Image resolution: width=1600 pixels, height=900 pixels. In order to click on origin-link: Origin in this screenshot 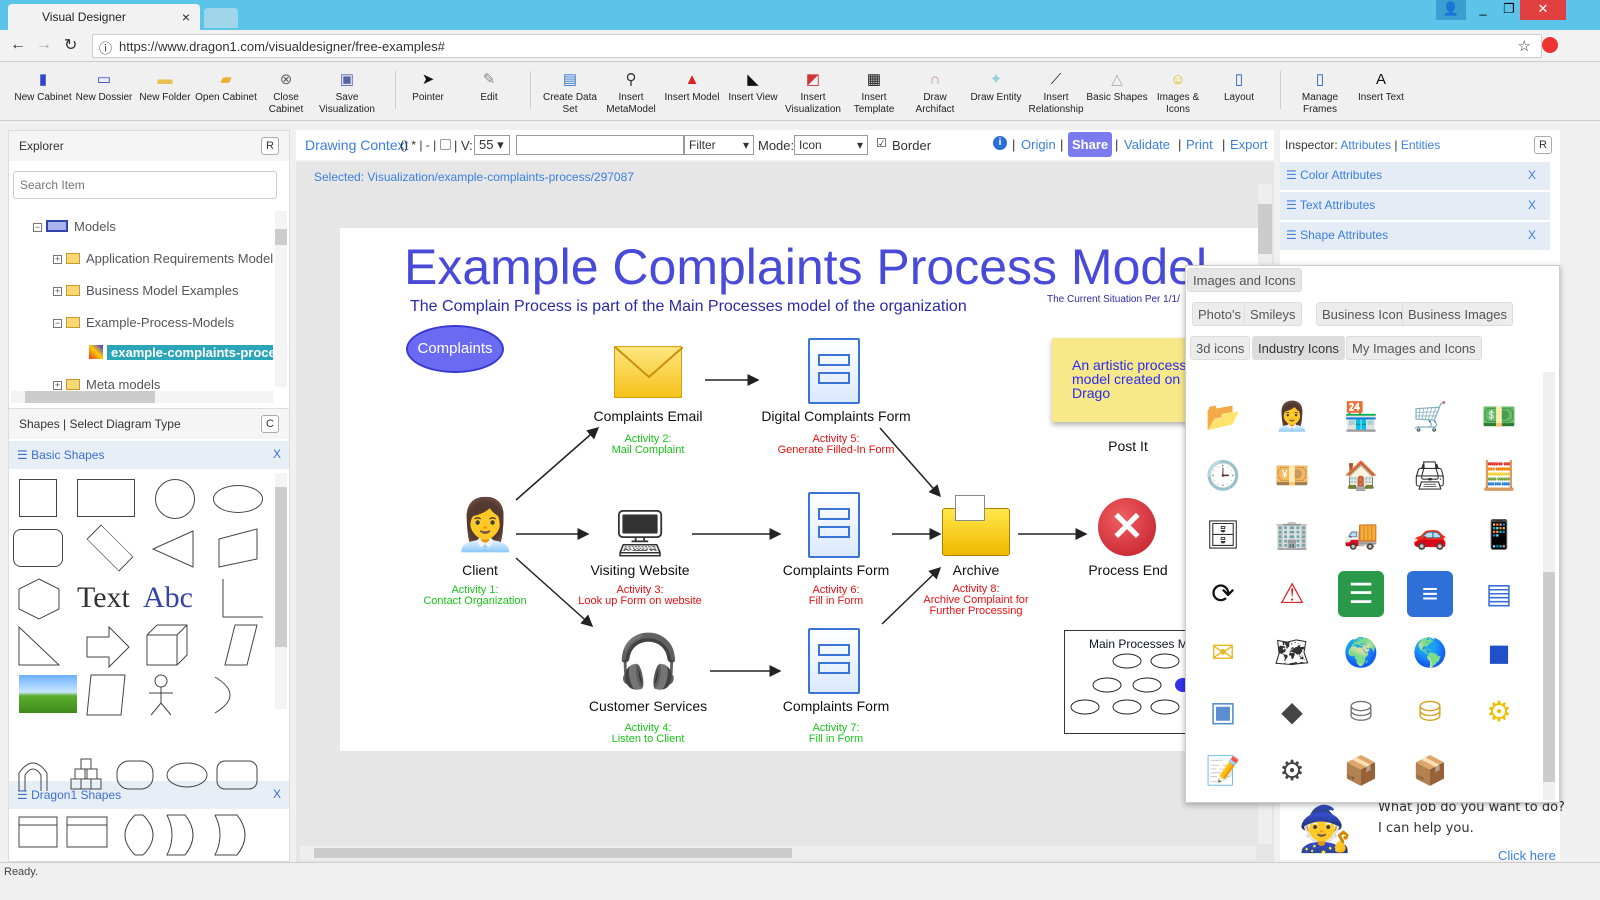, I will do `click(1038, 144)`.